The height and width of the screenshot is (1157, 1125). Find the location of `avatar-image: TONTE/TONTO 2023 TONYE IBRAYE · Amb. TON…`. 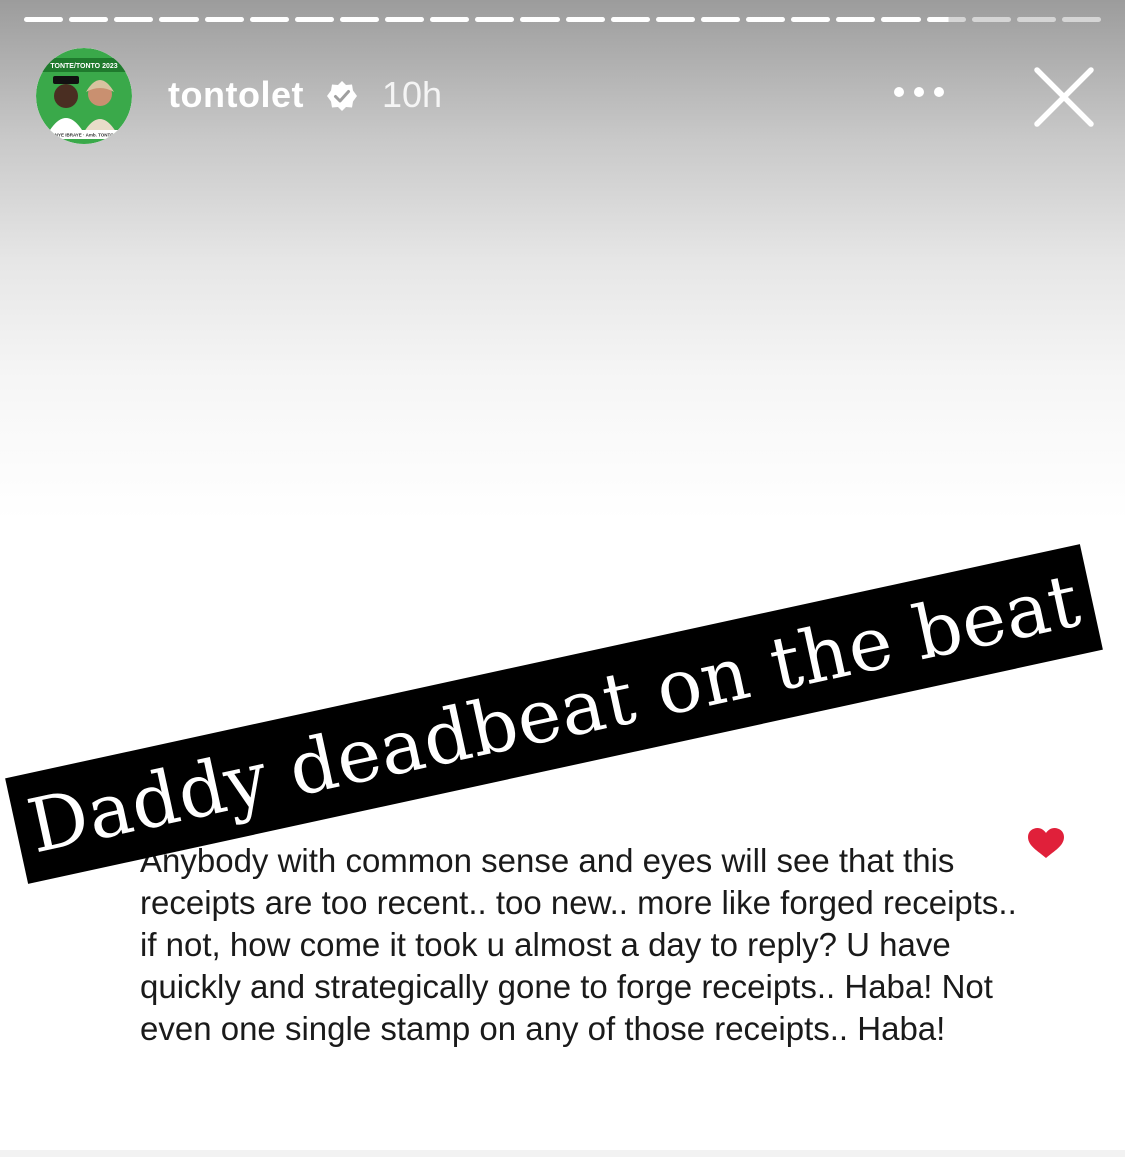

avatar-image: TONTE/TONTO 2023 TONYE IBRAYE · Amb. TON… is located at coordinates (84, 96).